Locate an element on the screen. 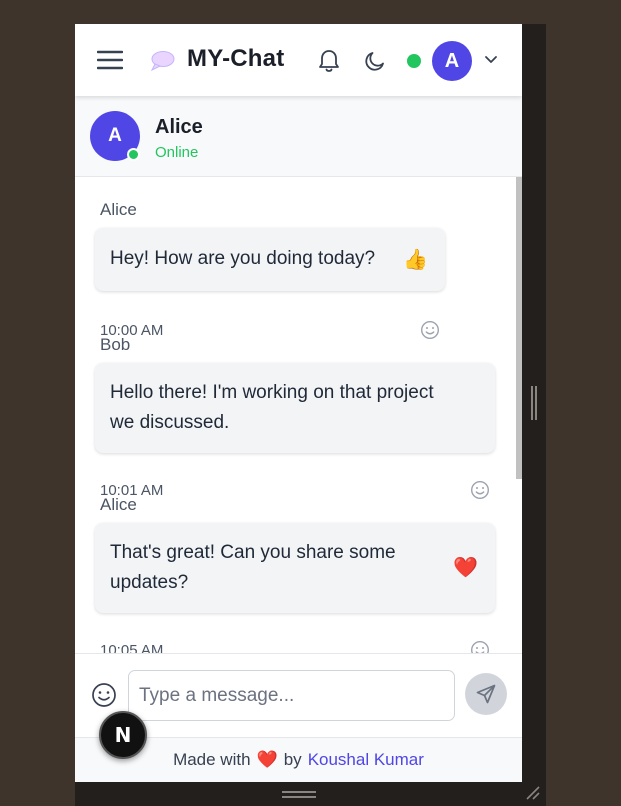  user-avatar: A is located at coordinates (452, 61).